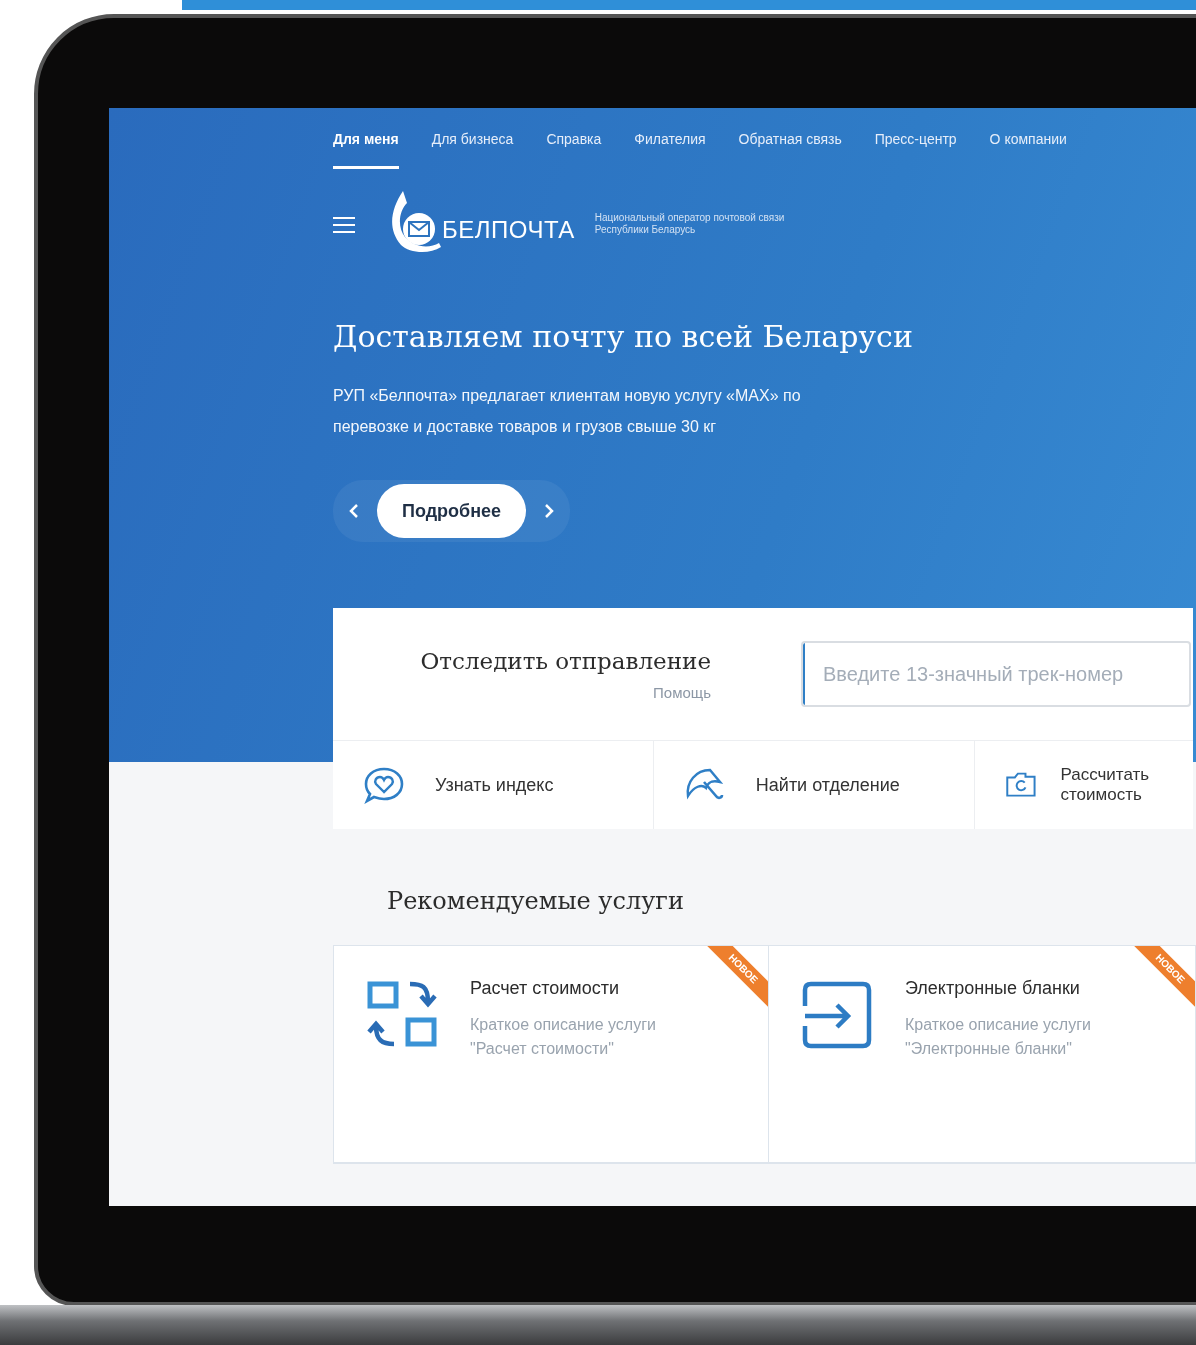 The image size is (1196, 1345). Describe the element at coordinates (682, 692) in the screenshot. I see `help-link: Помощь` at that location.